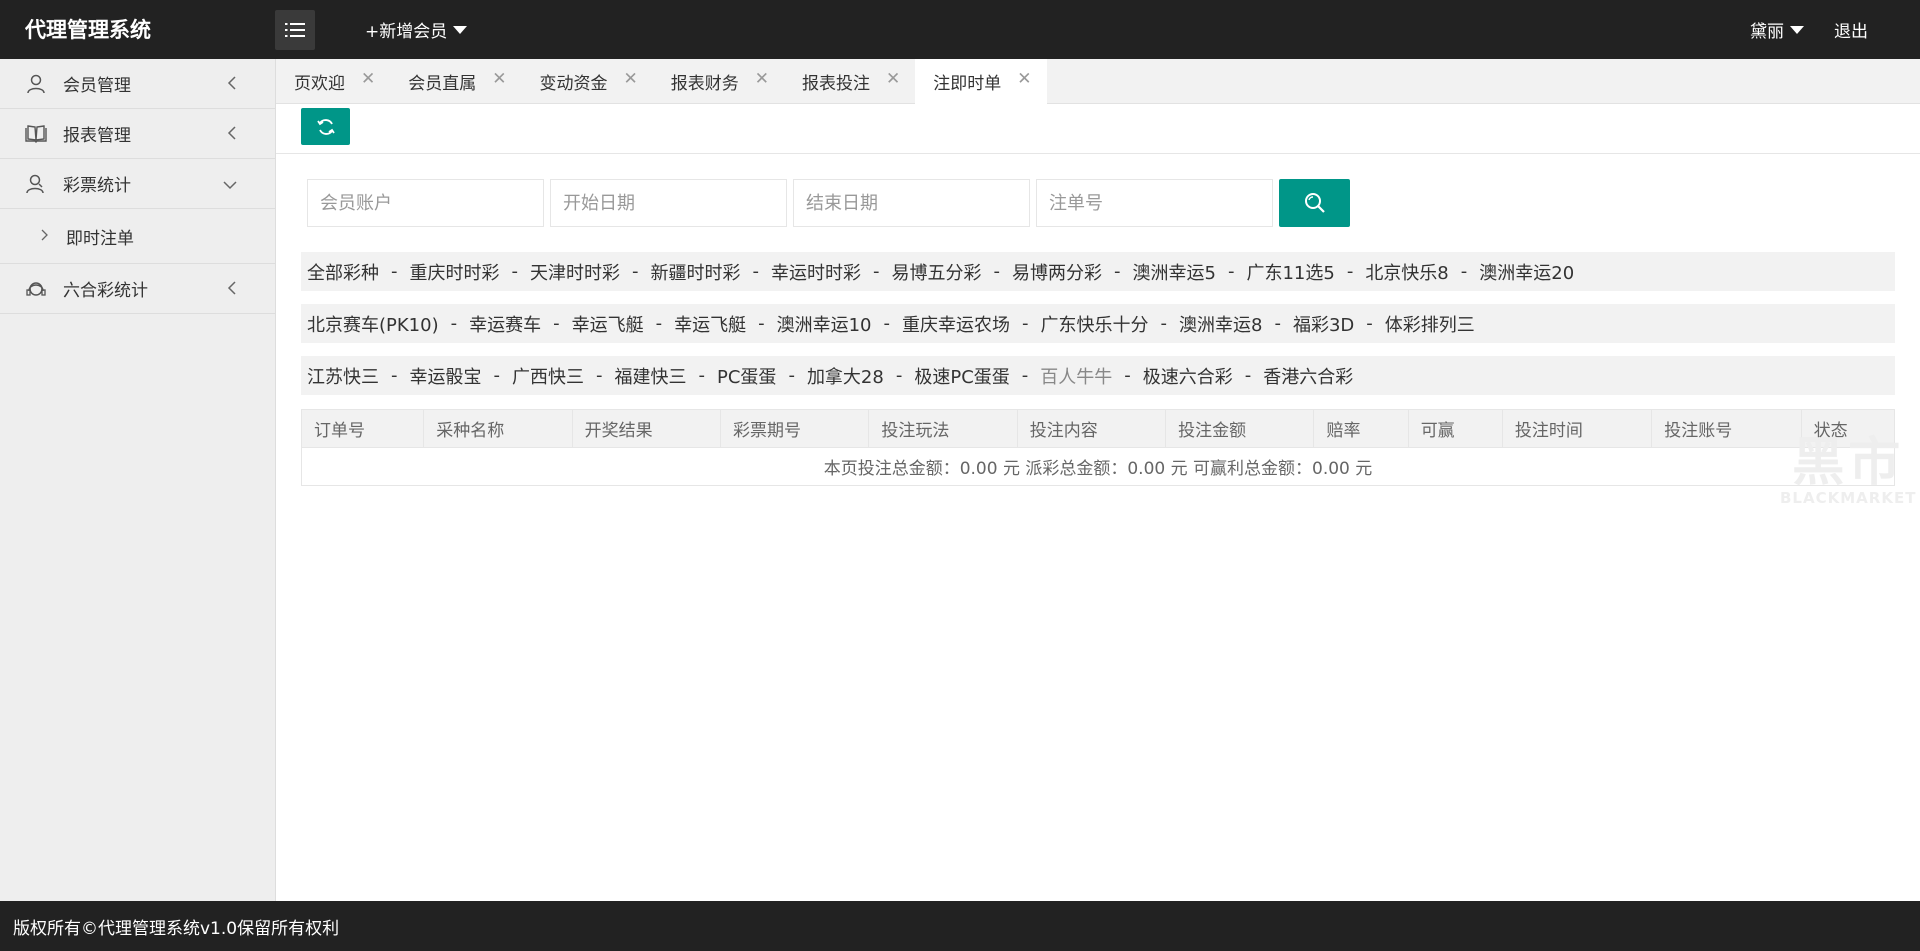 The height and width of the screenshot is (951, 1920). I want to click on column-header: 彩票期号, so click(795, 428).